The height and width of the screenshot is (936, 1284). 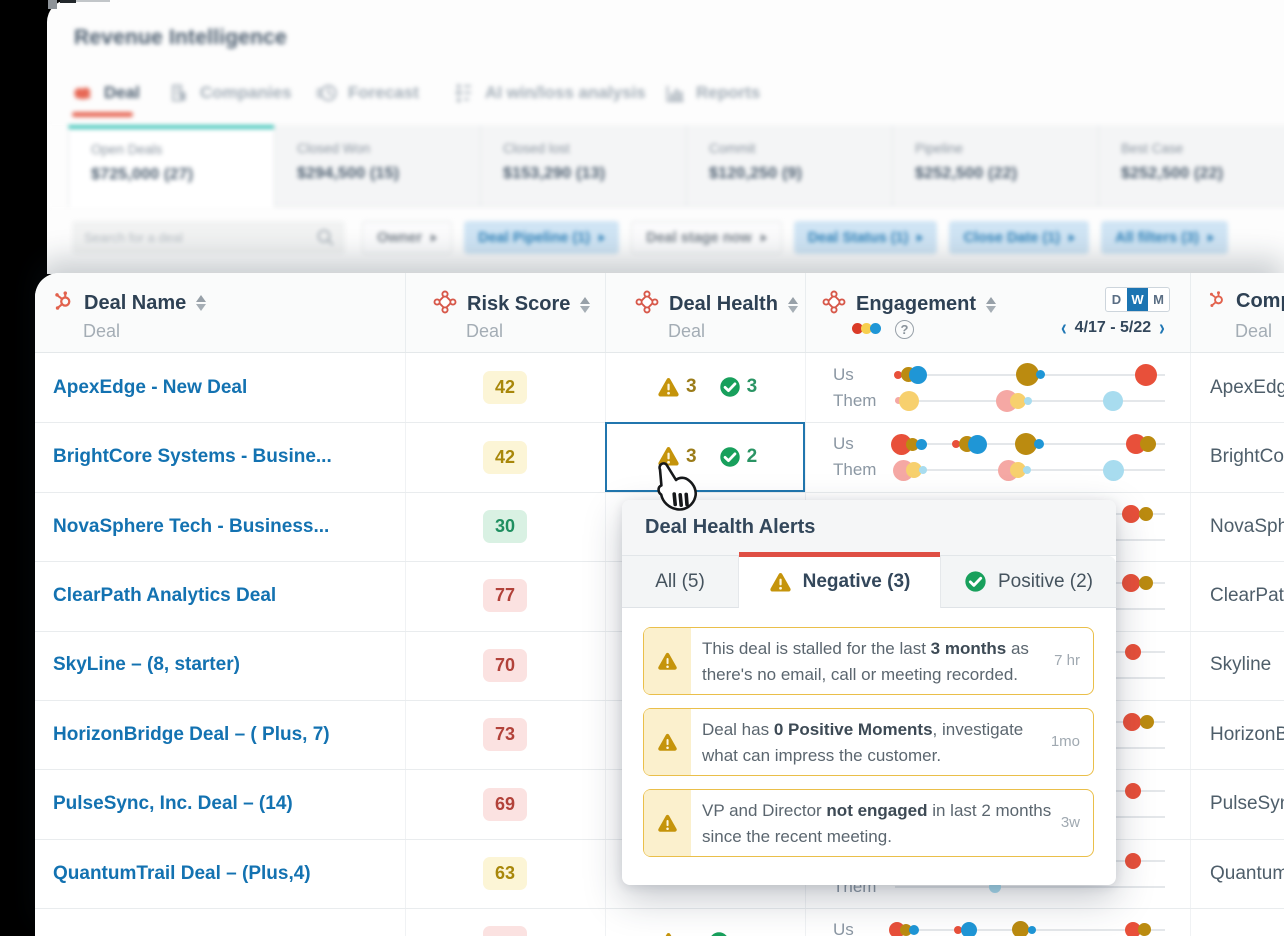 What do you see at coordinates (1157, 237) in the screenshot?
I see `filter-chip-label: All filters (3)` at bounding box center [1157, 237].